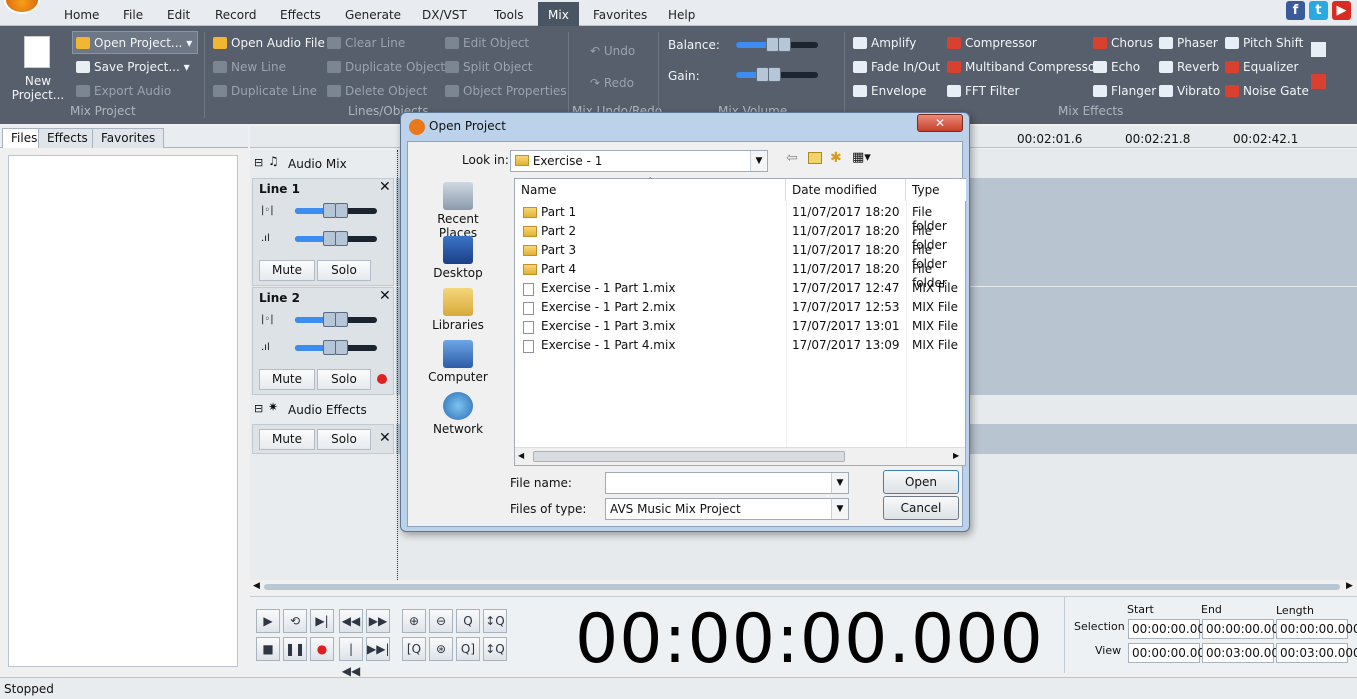 This screenshot has width=1357, height=699. What do you see at coordinates (612, 51) in the screenshot?
I see `undo-button: ↶ Undo` at bounding box center [612, 51].